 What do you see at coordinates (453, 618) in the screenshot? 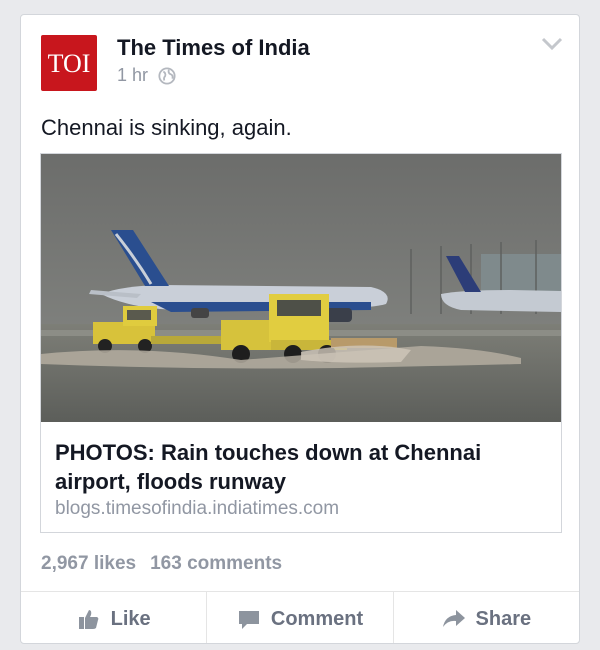
I see `share-arrow-icon` at bounding box center [453, 618].